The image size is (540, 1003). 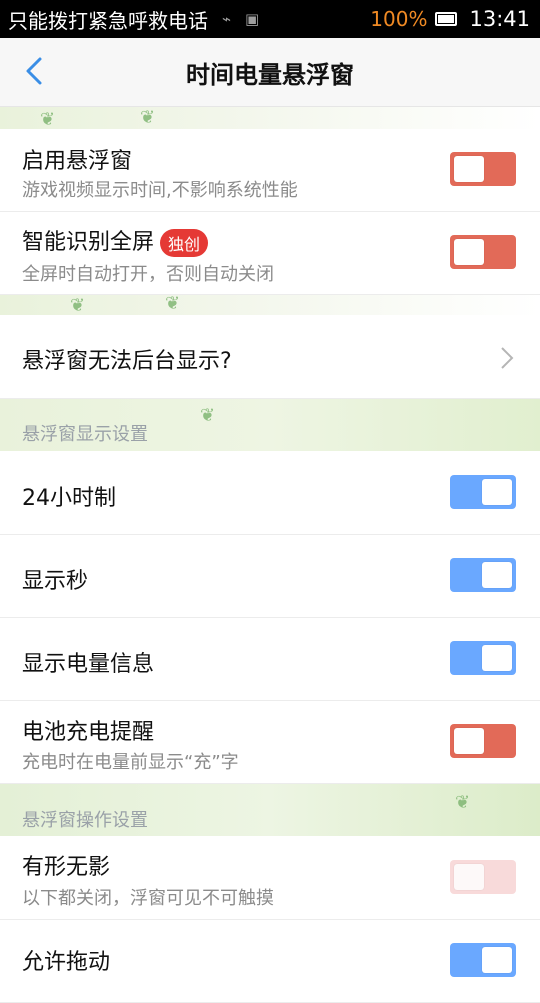 I want to click on row-cannot-show-help: 悬浮窗无法后台显示?, so click(x=270, y=357).